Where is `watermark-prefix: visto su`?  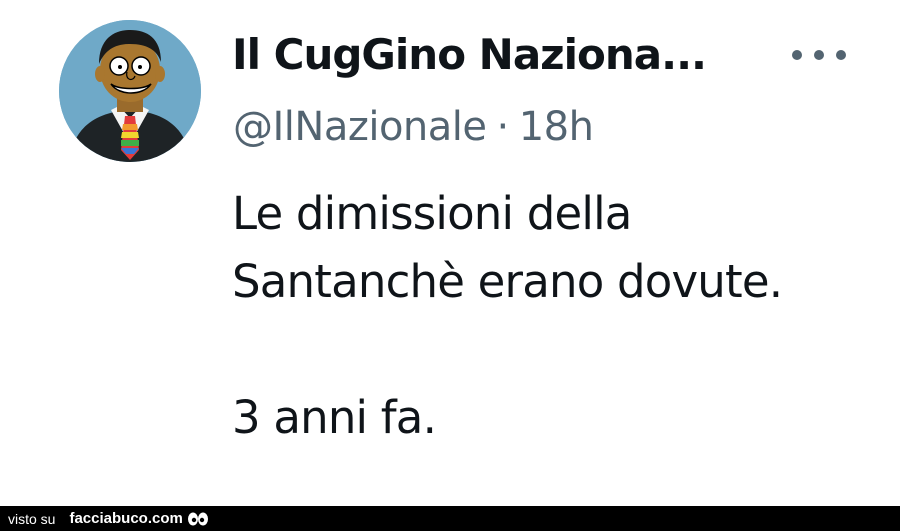 watermark-prefix: visto su is located at coordinates (32, 518).